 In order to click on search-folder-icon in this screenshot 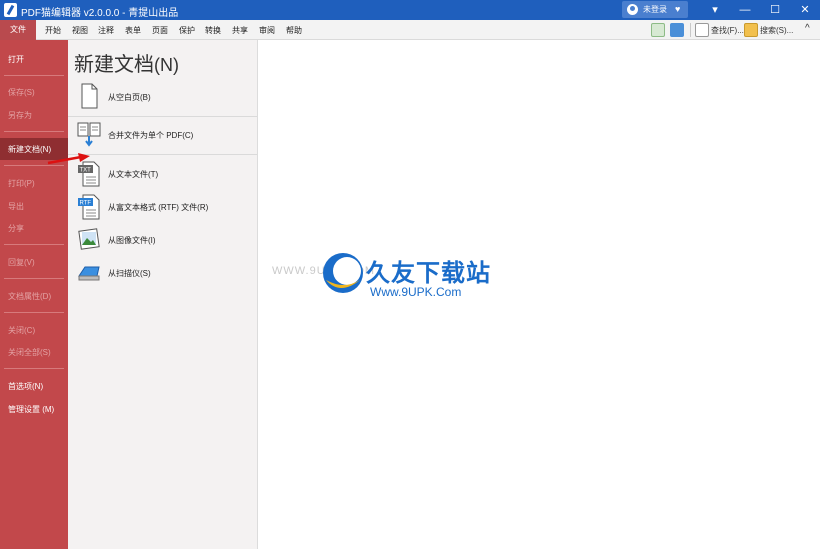, I will do `click(751, 30)`.